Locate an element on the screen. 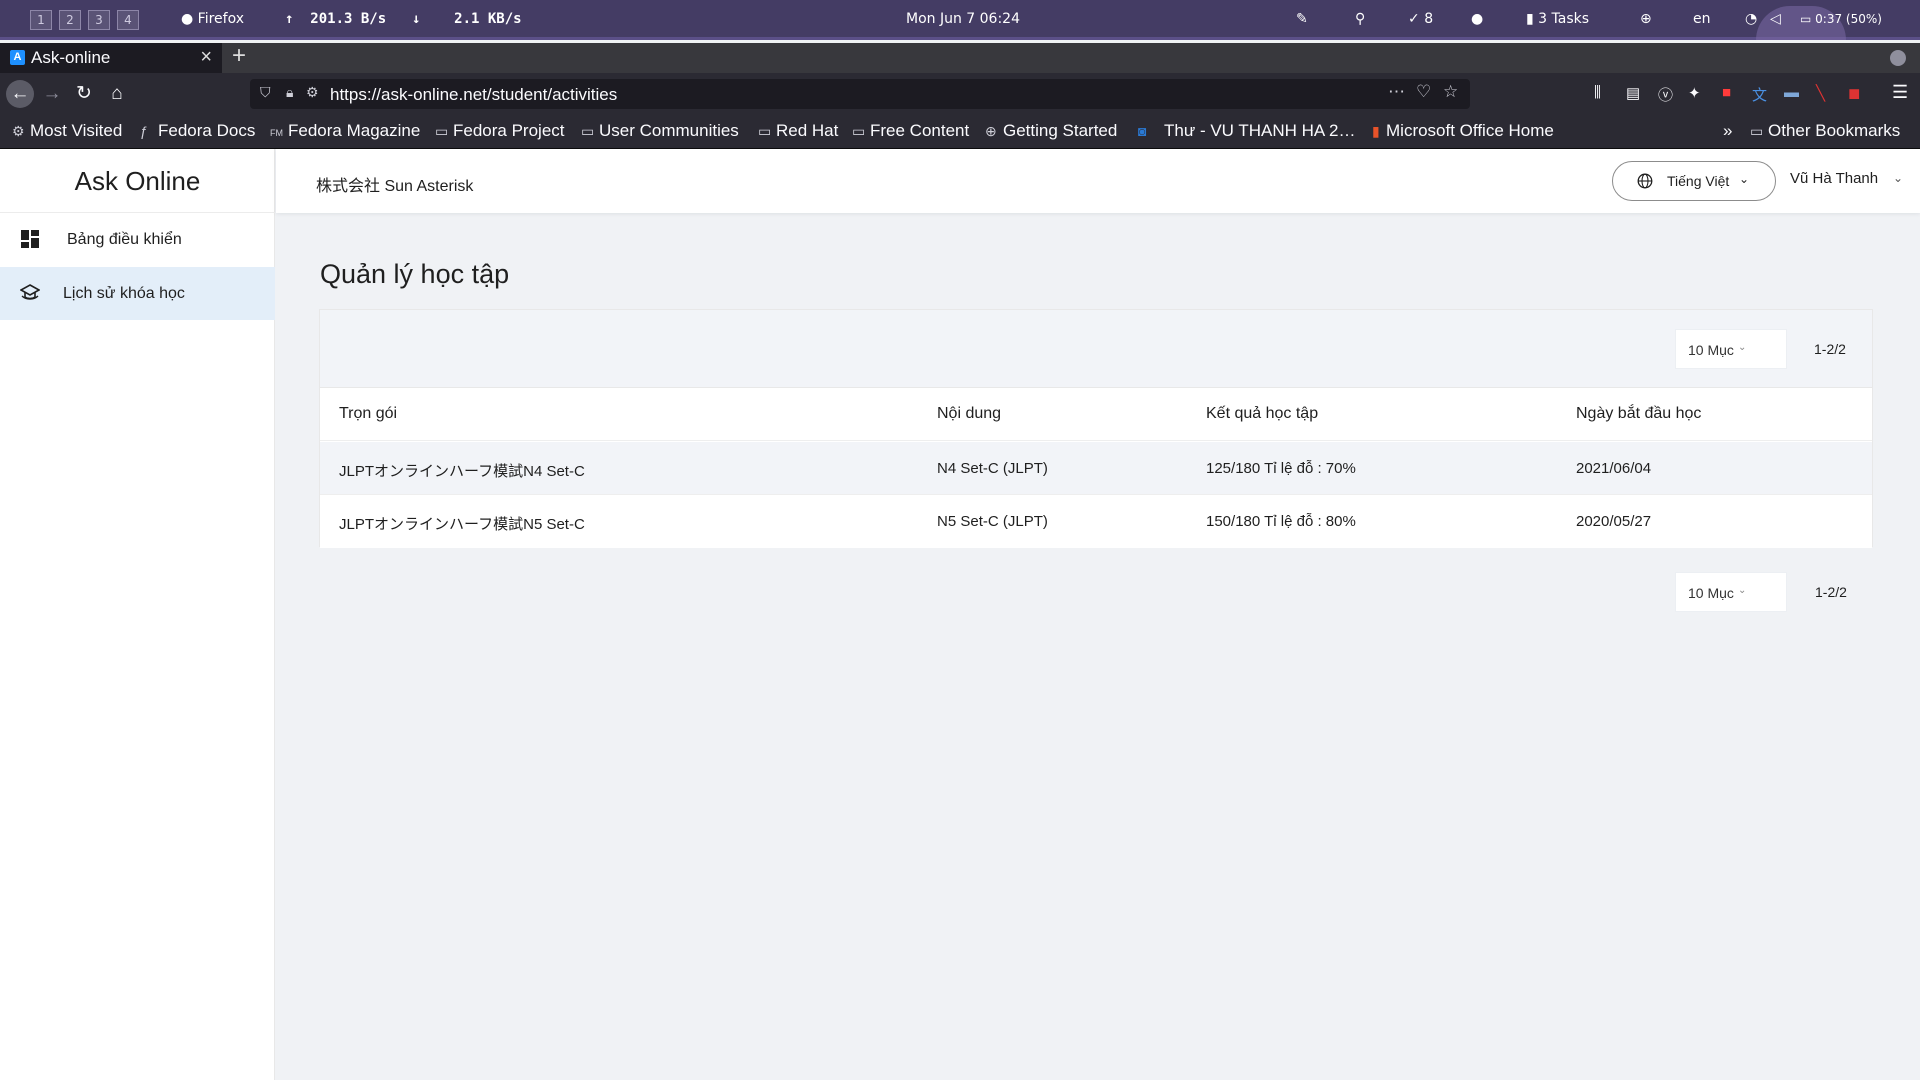  bookmark-item: ▭ User Communities is located at coordinates (660, 131).